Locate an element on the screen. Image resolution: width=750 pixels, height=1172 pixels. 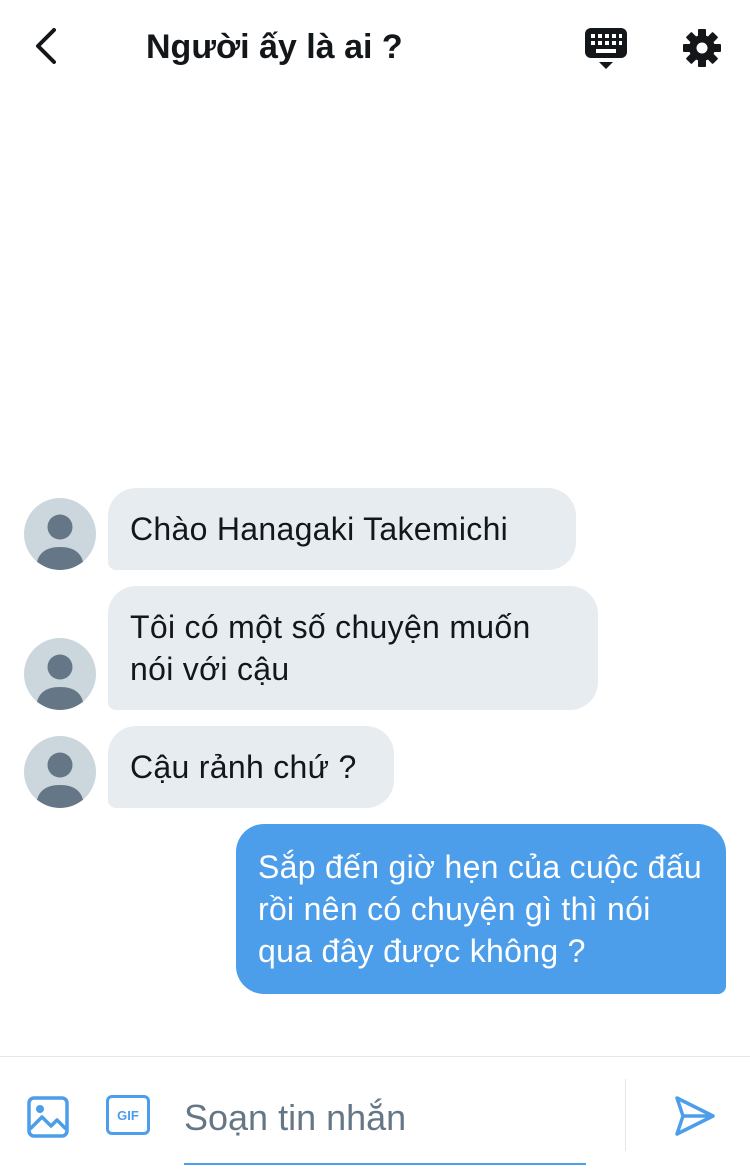
image-icon is located at coordinates (48, 1117).